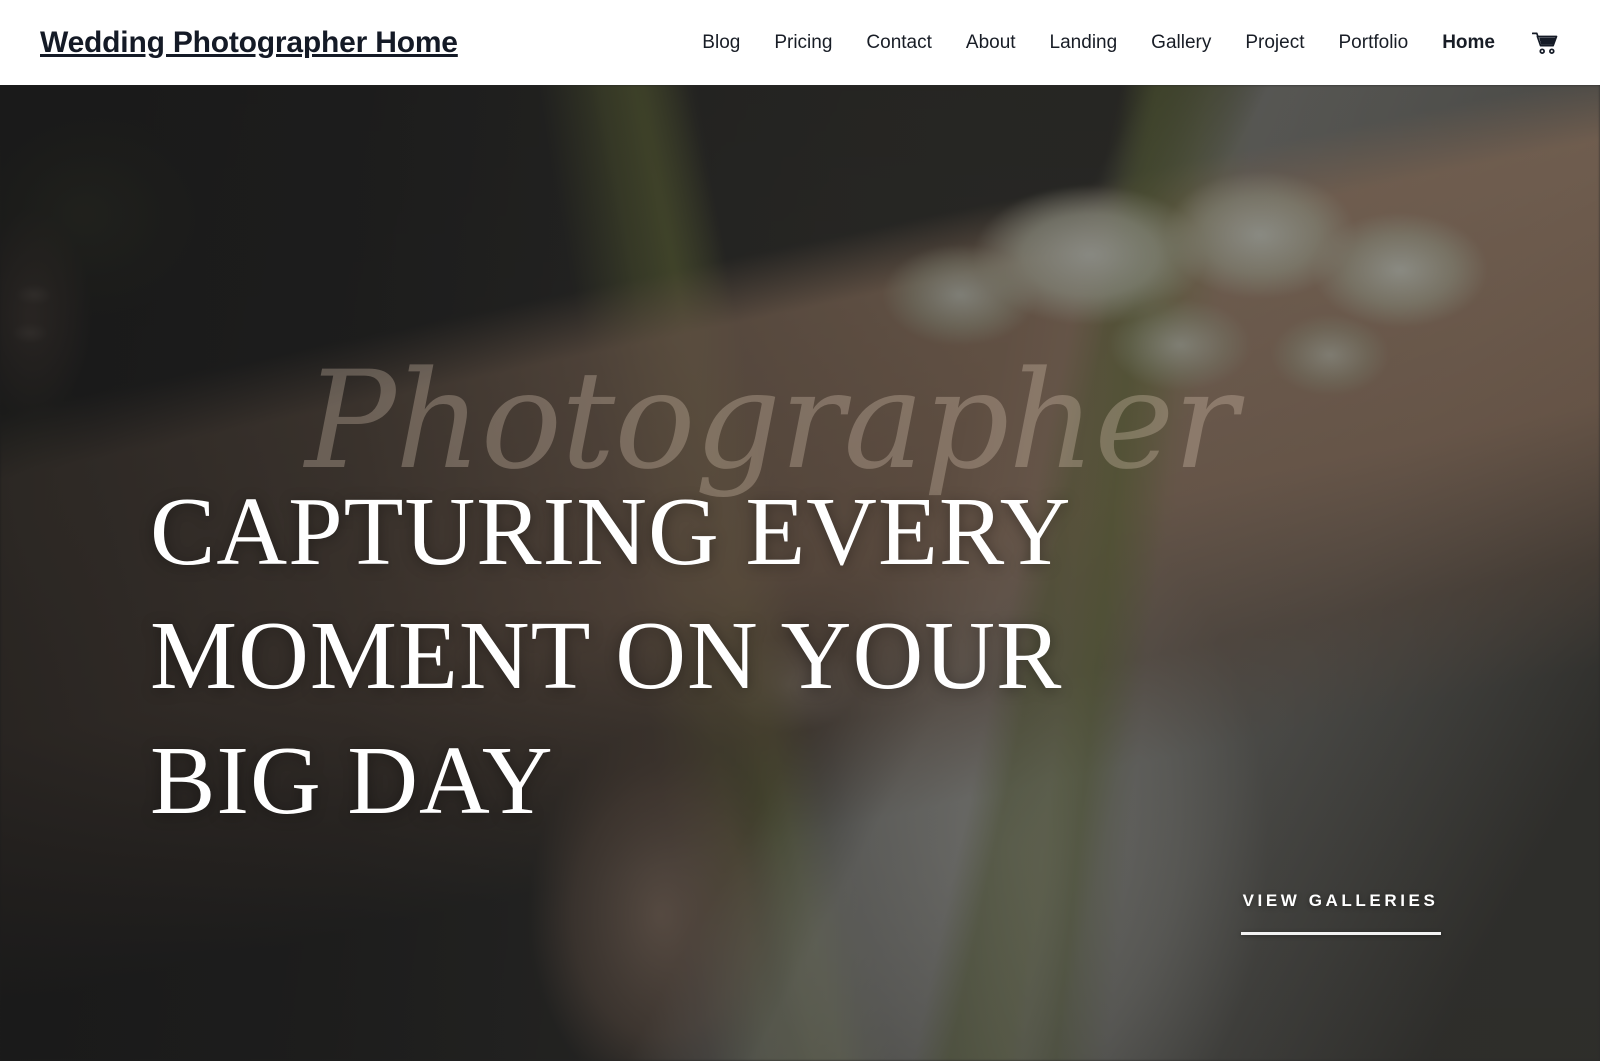  Describe the element at coordinates (991, 42) in the screenshot. I see `nav-item-about: About` at that location.